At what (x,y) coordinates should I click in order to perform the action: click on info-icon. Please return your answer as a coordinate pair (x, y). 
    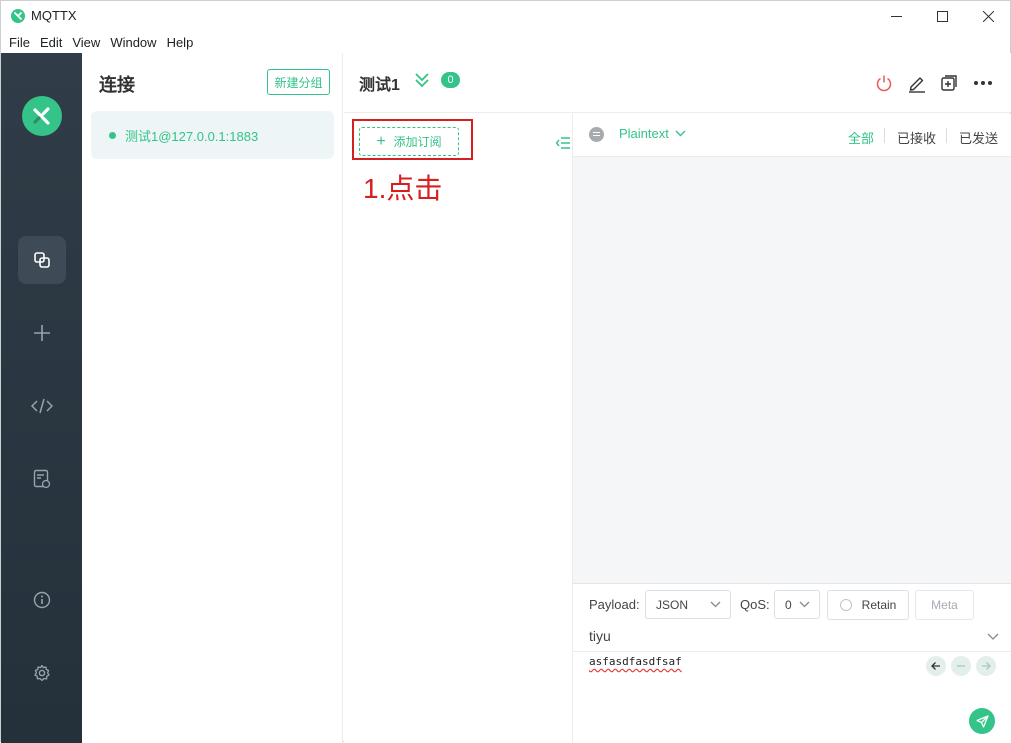
    Looking at the image, I should click on (42, 600).